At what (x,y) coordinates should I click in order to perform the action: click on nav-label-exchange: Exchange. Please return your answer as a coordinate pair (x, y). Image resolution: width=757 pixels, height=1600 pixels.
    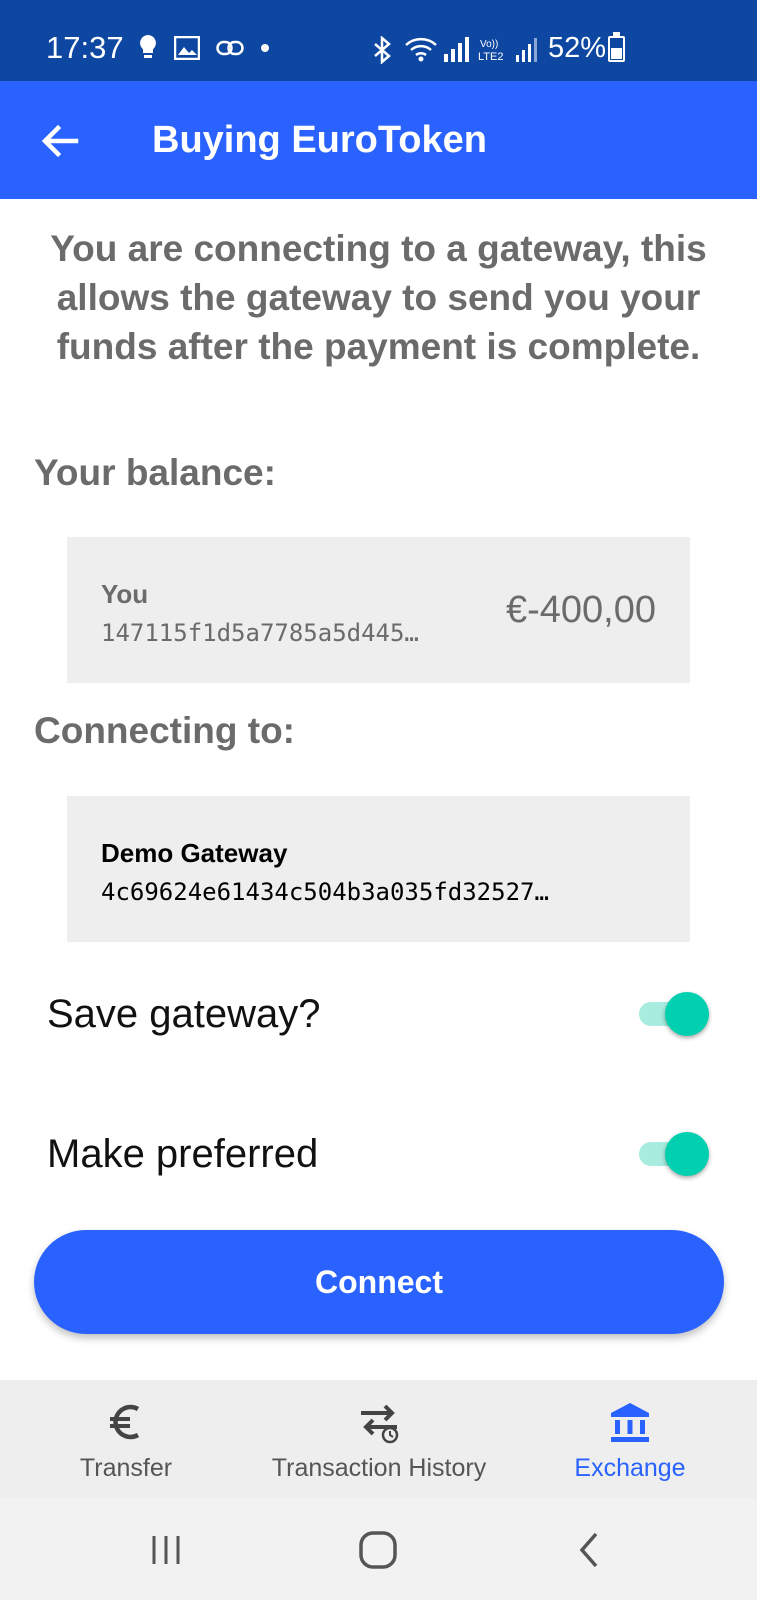
    Looking at the image, I should click on (630, 1468).